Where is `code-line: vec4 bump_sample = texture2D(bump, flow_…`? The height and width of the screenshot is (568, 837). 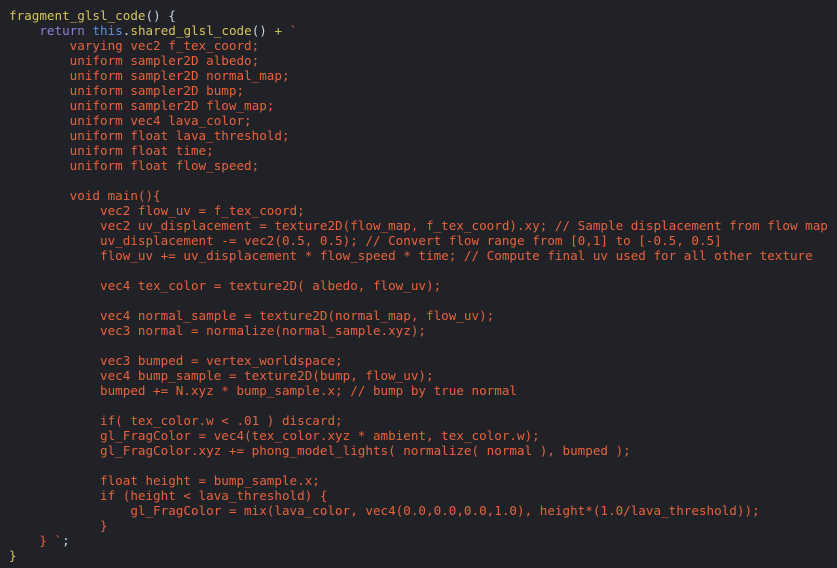 code-line: vec4 bump_sample = texture2D(bump, flow_… is located at coordinates (418, 375).